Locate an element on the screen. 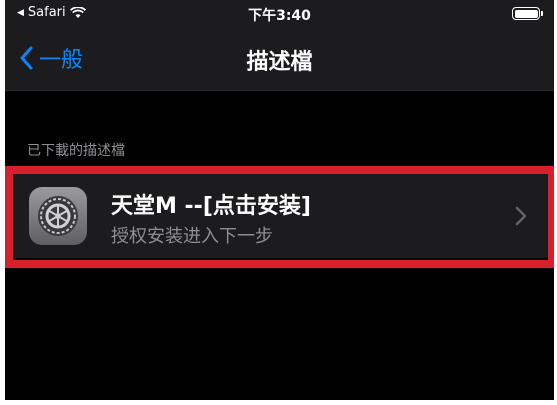  battery-icon is located at coordinates (527, 13).